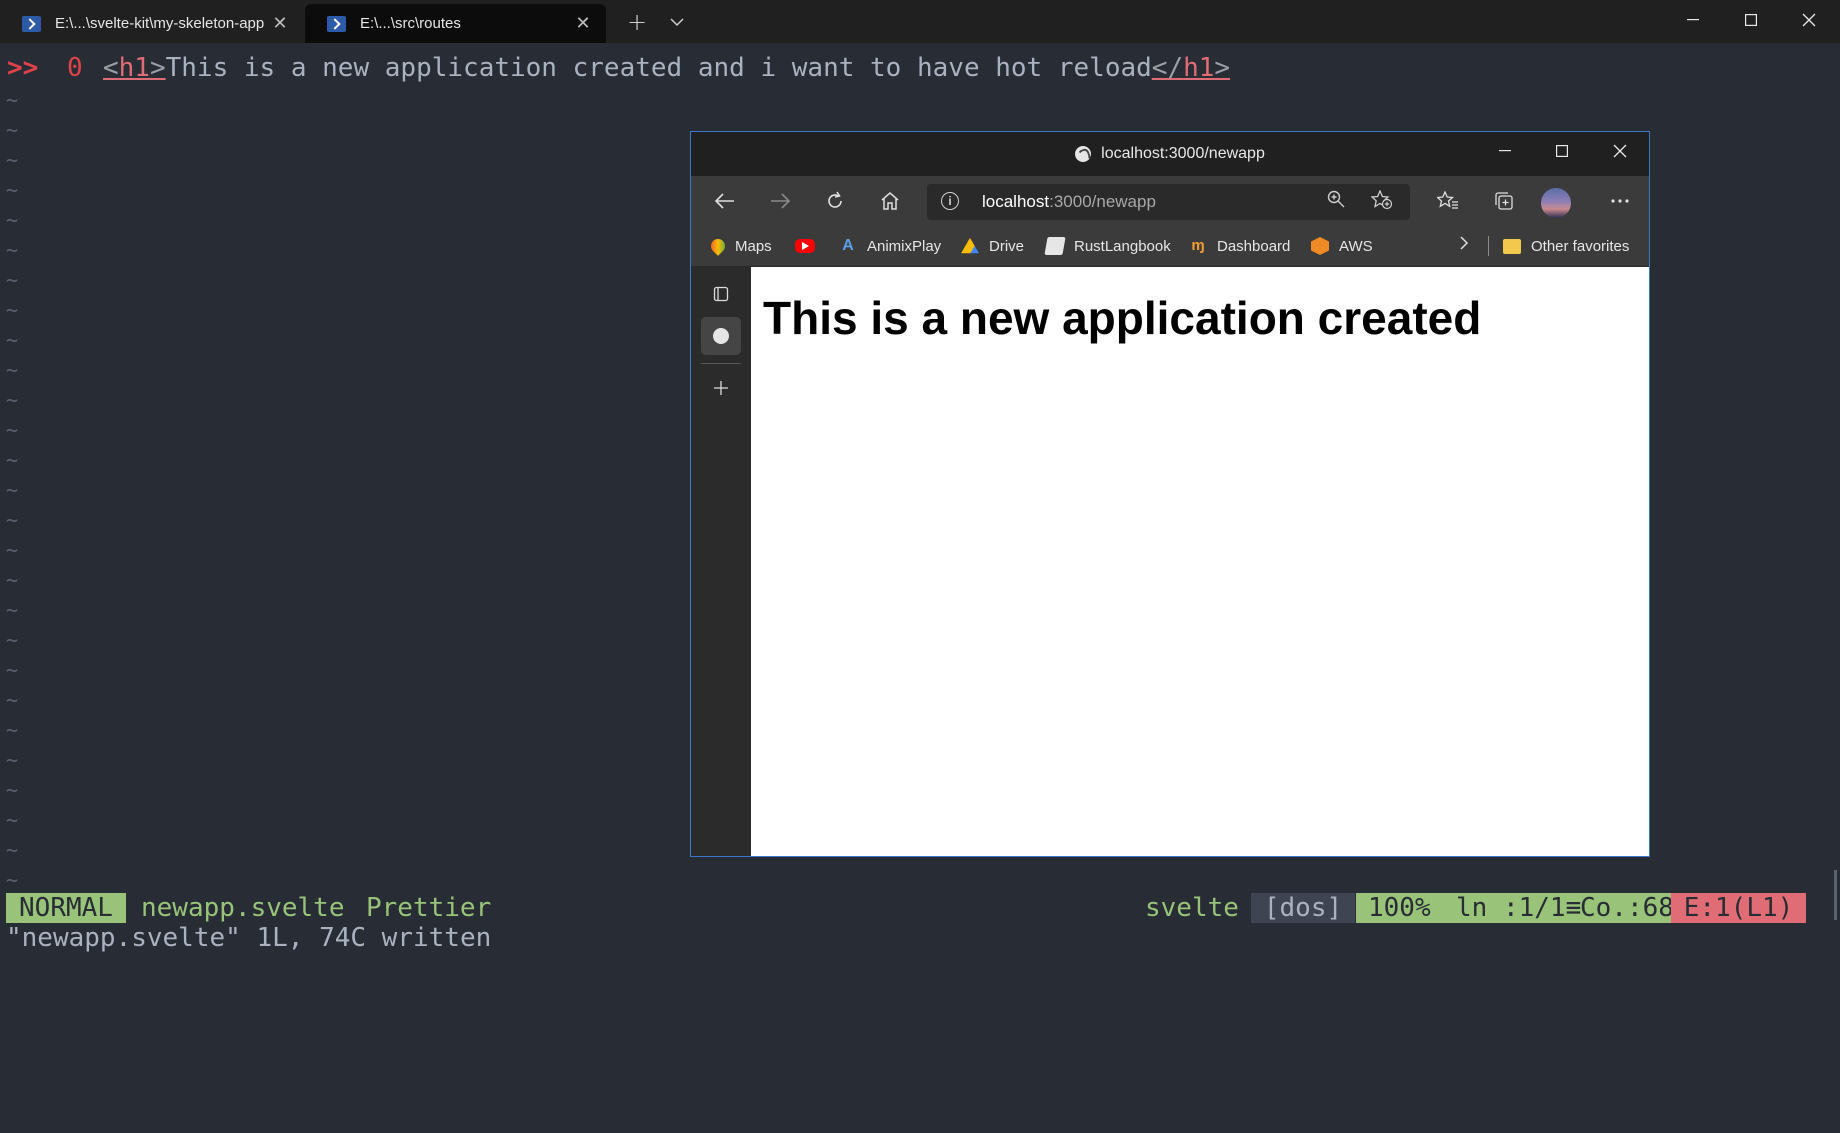  I want to click on maps-icon, so click(718, 246).